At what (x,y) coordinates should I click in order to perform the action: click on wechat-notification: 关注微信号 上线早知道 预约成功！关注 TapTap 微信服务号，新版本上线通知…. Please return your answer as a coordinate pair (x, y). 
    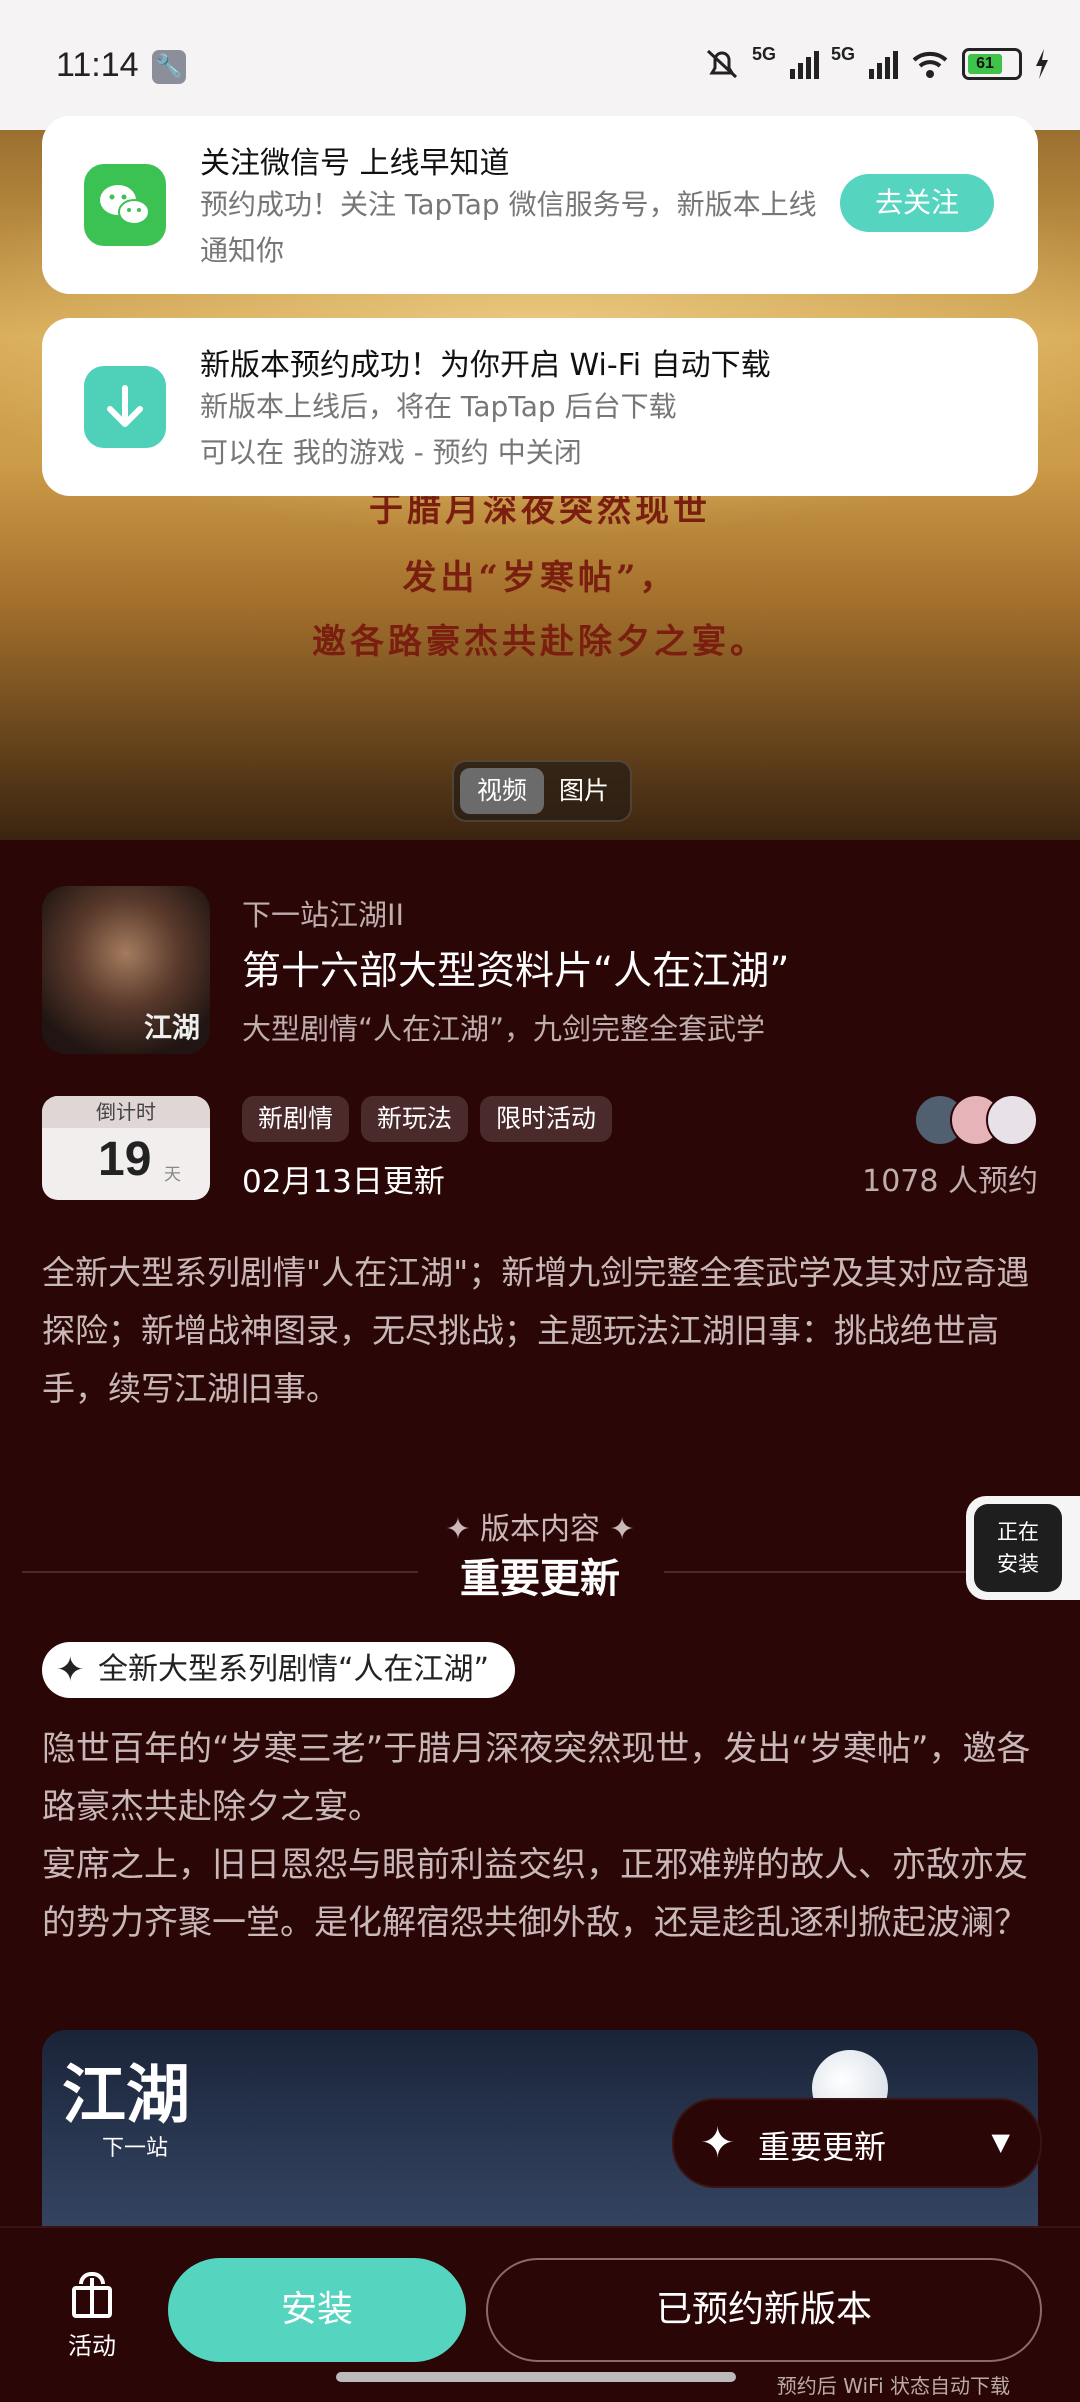
    Looking at the image, I should click on (540, 205).